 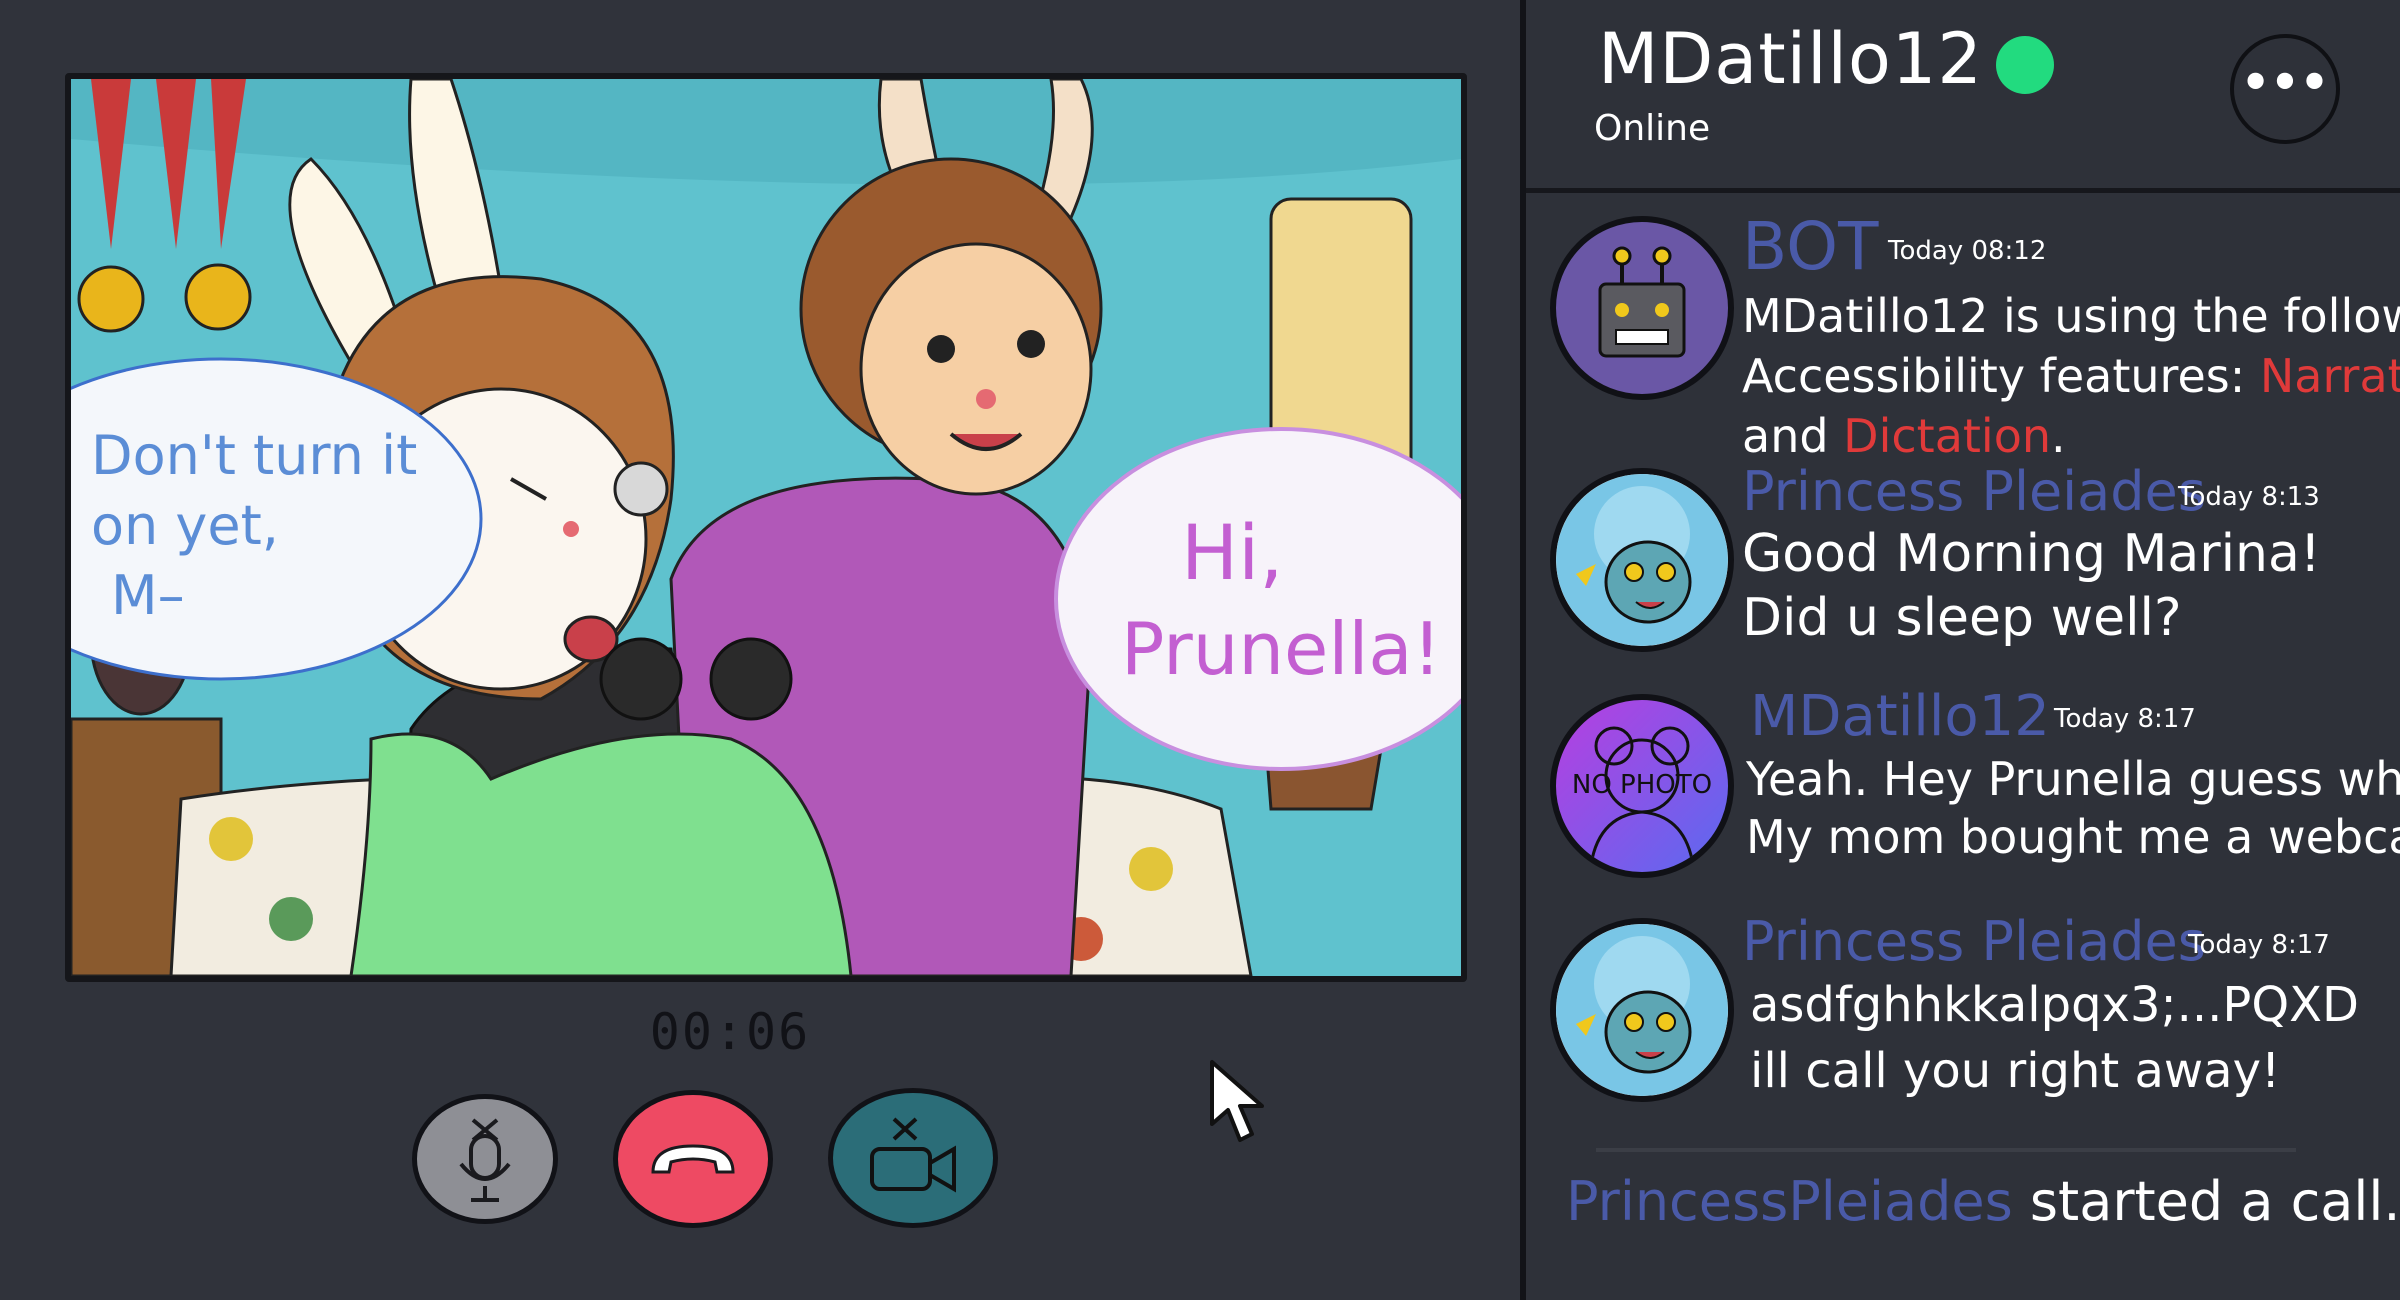 What do you see at coordinates (2249, 497) in the screenshot?
I see `message-time: Today 8:13` at bounding box center [2249, 497].